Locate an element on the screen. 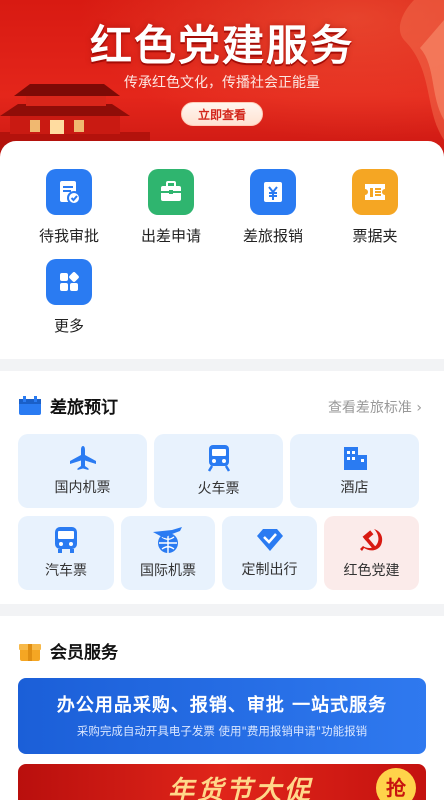 This screenshot has height=800, width=444. quick-action-label: 待我审批 is located at coordinates (68, 236).